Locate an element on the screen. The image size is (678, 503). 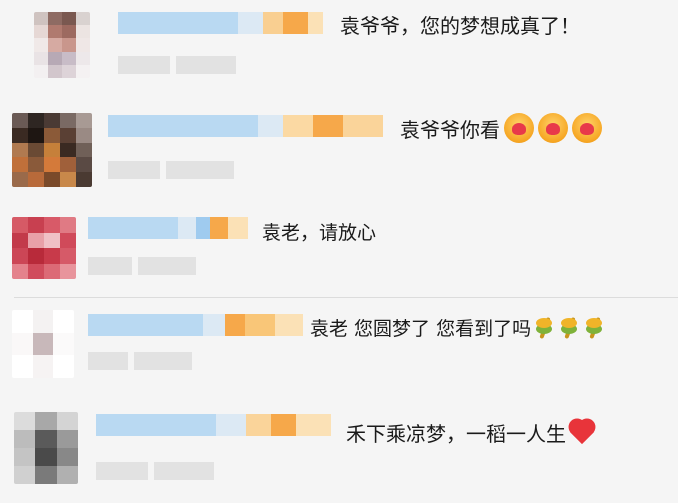
comment-text-label: 袁老 您圆梦了 您看到了吗 is located at coordinates (421, 328).